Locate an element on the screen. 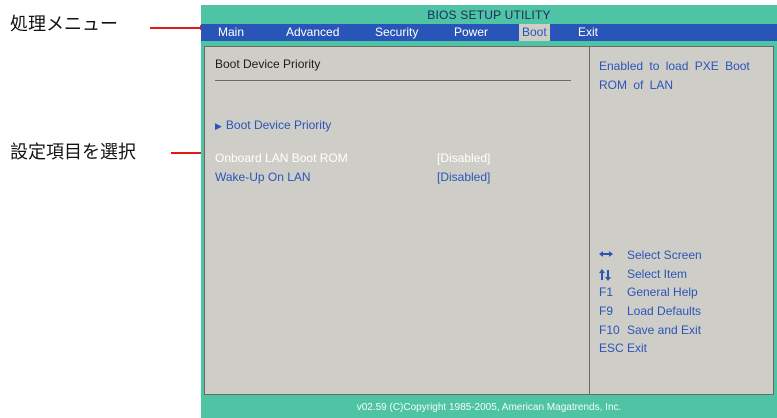  key-desc: Load Defaults is located at coordinates (664, 311).